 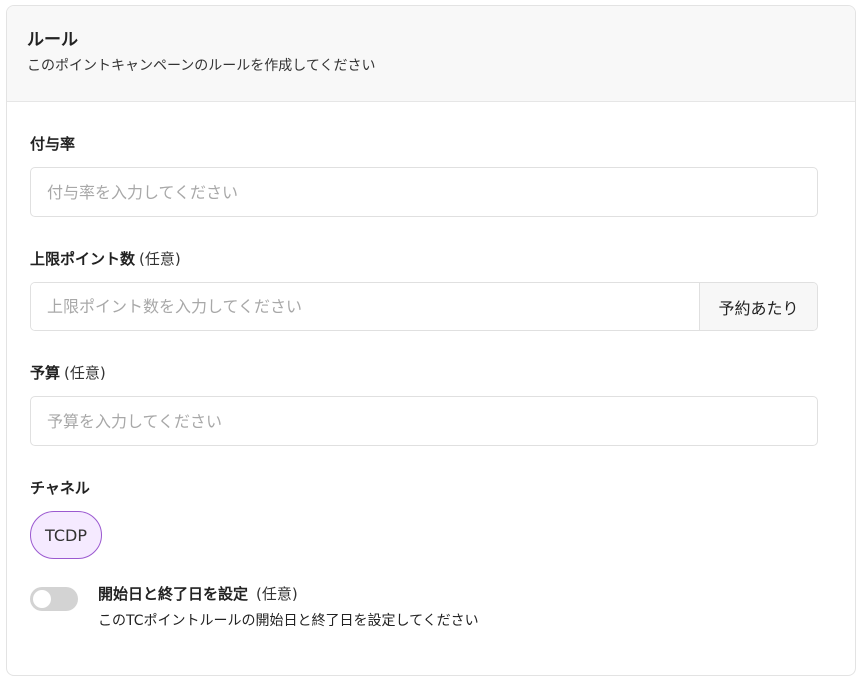 I want to click on rate-input, so click(x=424, y=192).